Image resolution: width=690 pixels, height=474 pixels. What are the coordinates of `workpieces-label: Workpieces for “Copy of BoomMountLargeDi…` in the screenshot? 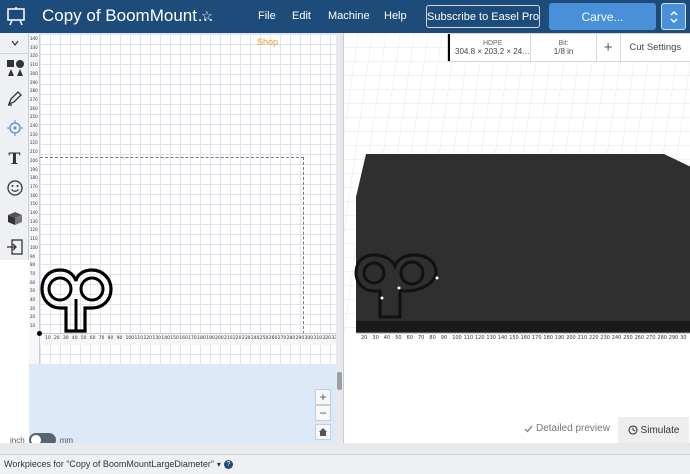 It's located at (109, 464).